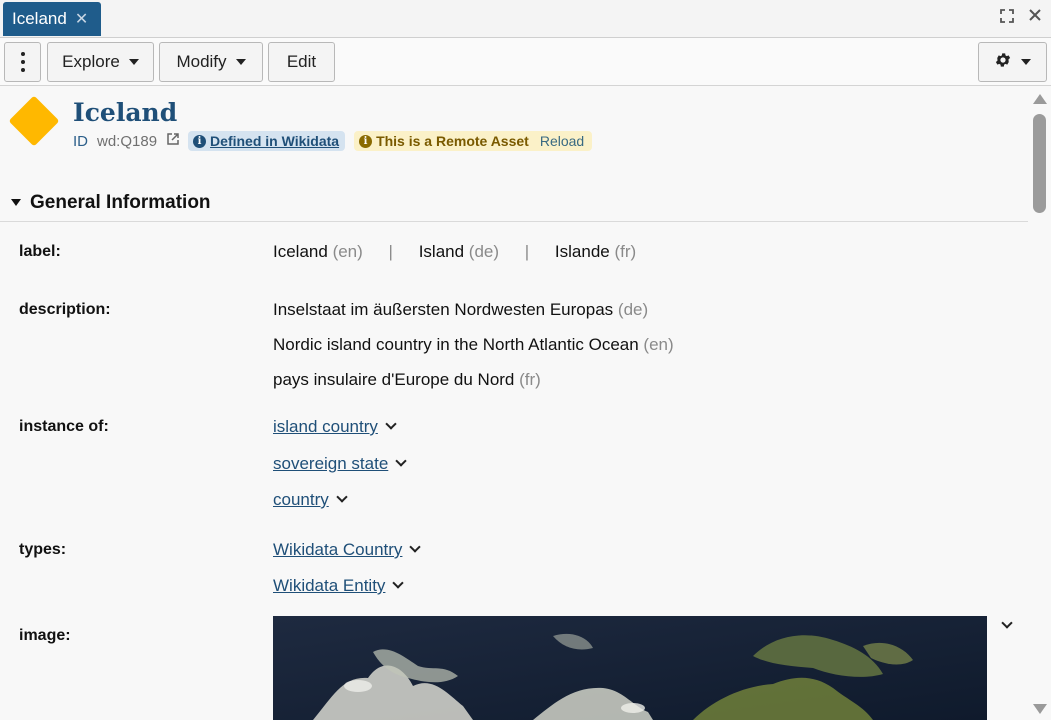 This screenshot has width=1051, height=720. I want to click on defined-in-wikidata-badge: i Defined in Wikidata, so click(267, 141).